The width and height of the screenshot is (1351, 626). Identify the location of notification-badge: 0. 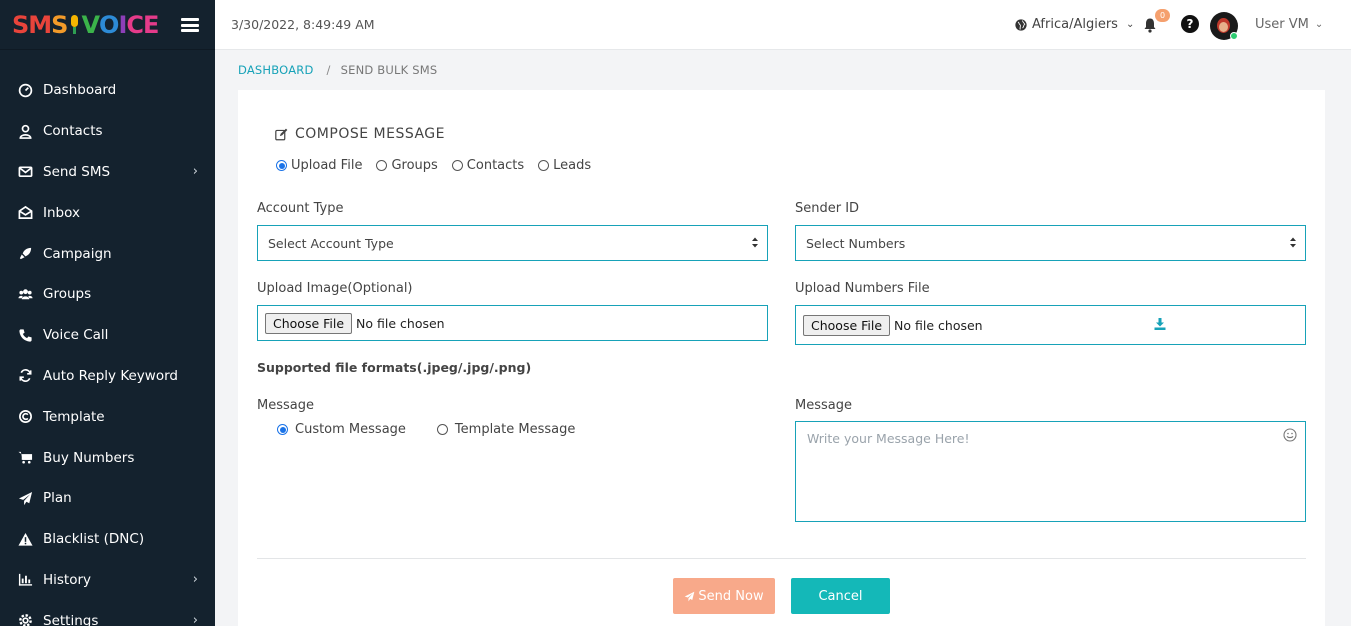
(1162, 15).